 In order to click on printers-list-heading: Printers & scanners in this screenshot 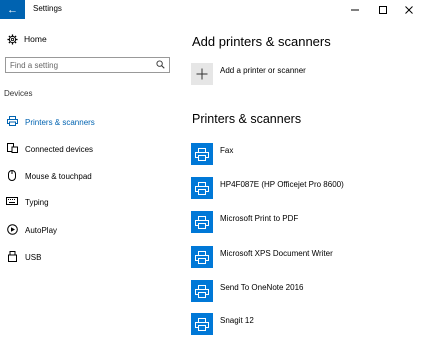, I will do `click(247, 119)`.